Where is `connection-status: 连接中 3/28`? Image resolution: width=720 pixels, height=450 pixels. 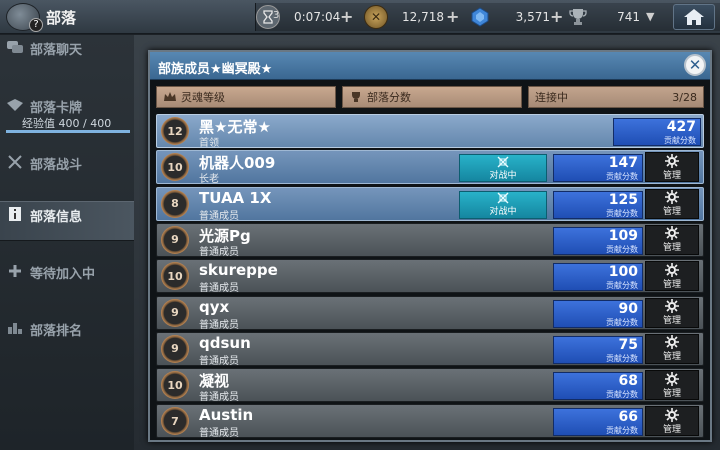 connection-status: 连接中 3/28 is located at coordinates (616, 97).